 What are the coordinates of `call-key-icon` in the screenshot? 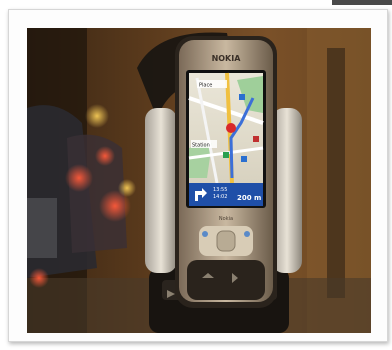 It's located at (205, 234).